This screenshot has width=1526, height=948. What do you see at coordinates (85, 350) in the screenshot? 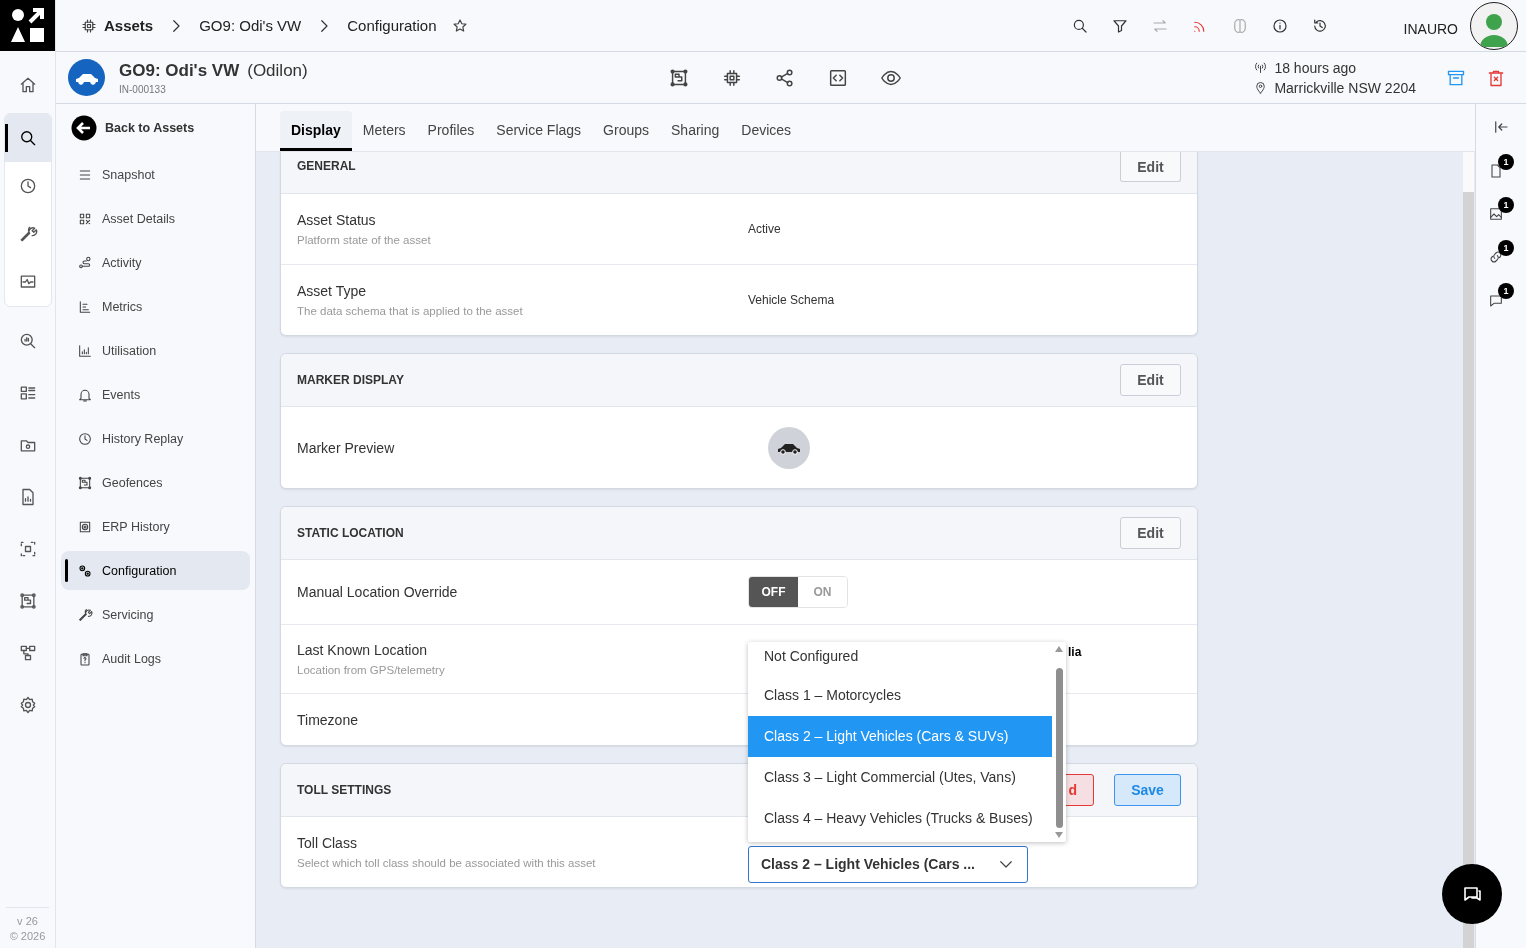
I see `bar-chart-icon` at bounding box center [85, 350].